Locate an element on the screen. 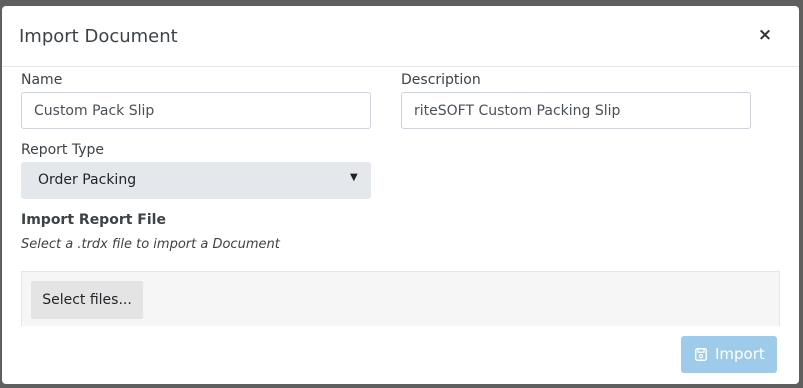 The image size is (803, 388). close-button: × is located at coordinates (765, 35).